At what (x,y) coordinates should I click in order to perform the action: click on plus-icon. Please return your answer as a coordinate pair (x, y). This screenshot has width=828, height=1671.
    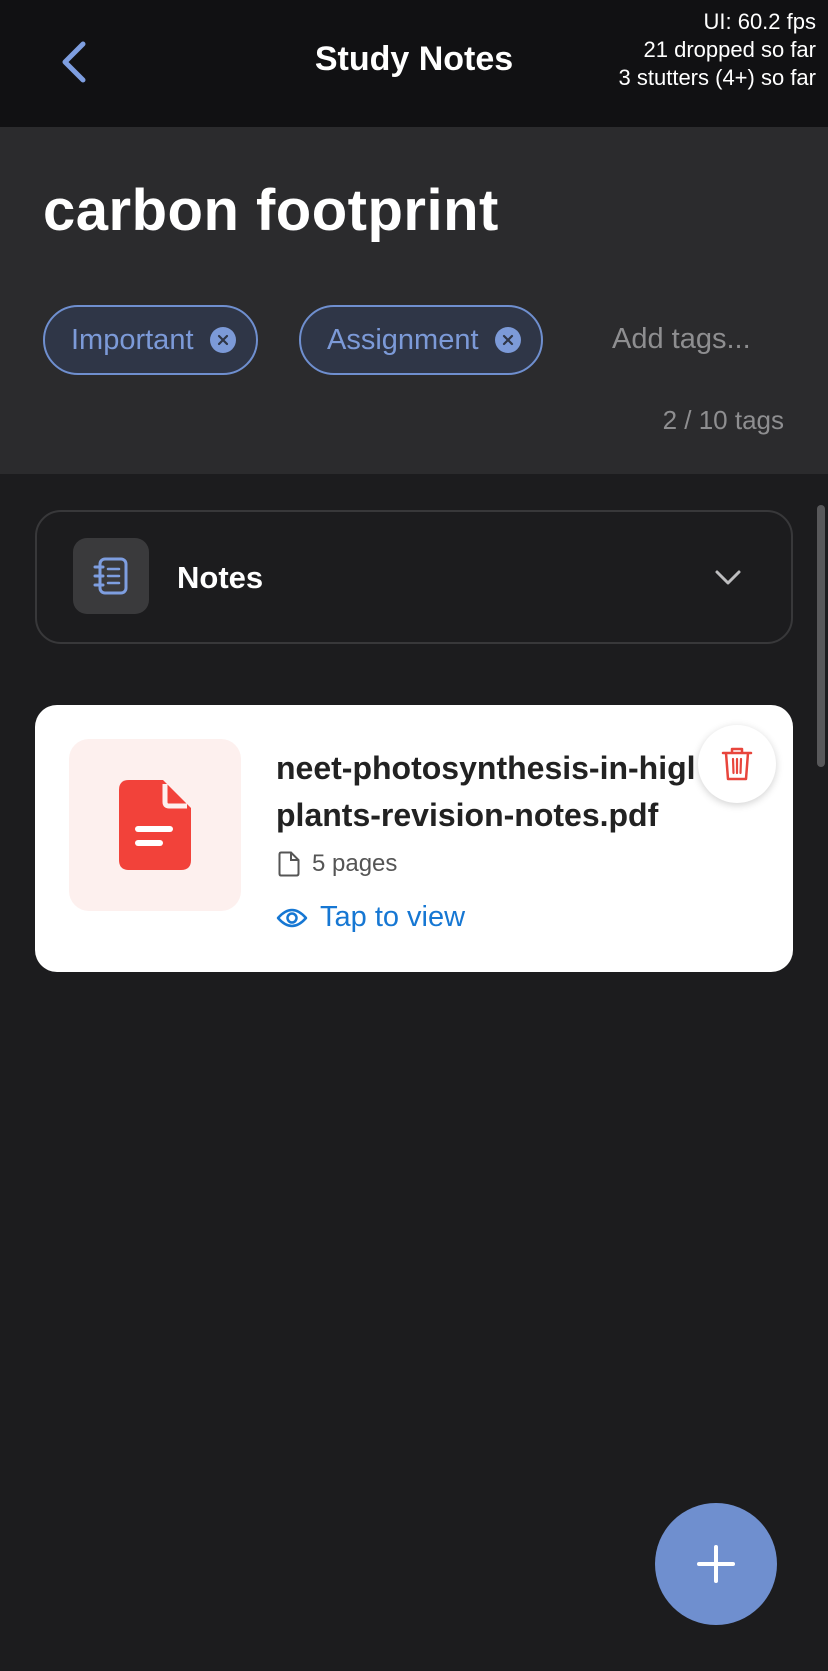
    Looking at the image, I should click on (716, 1564).